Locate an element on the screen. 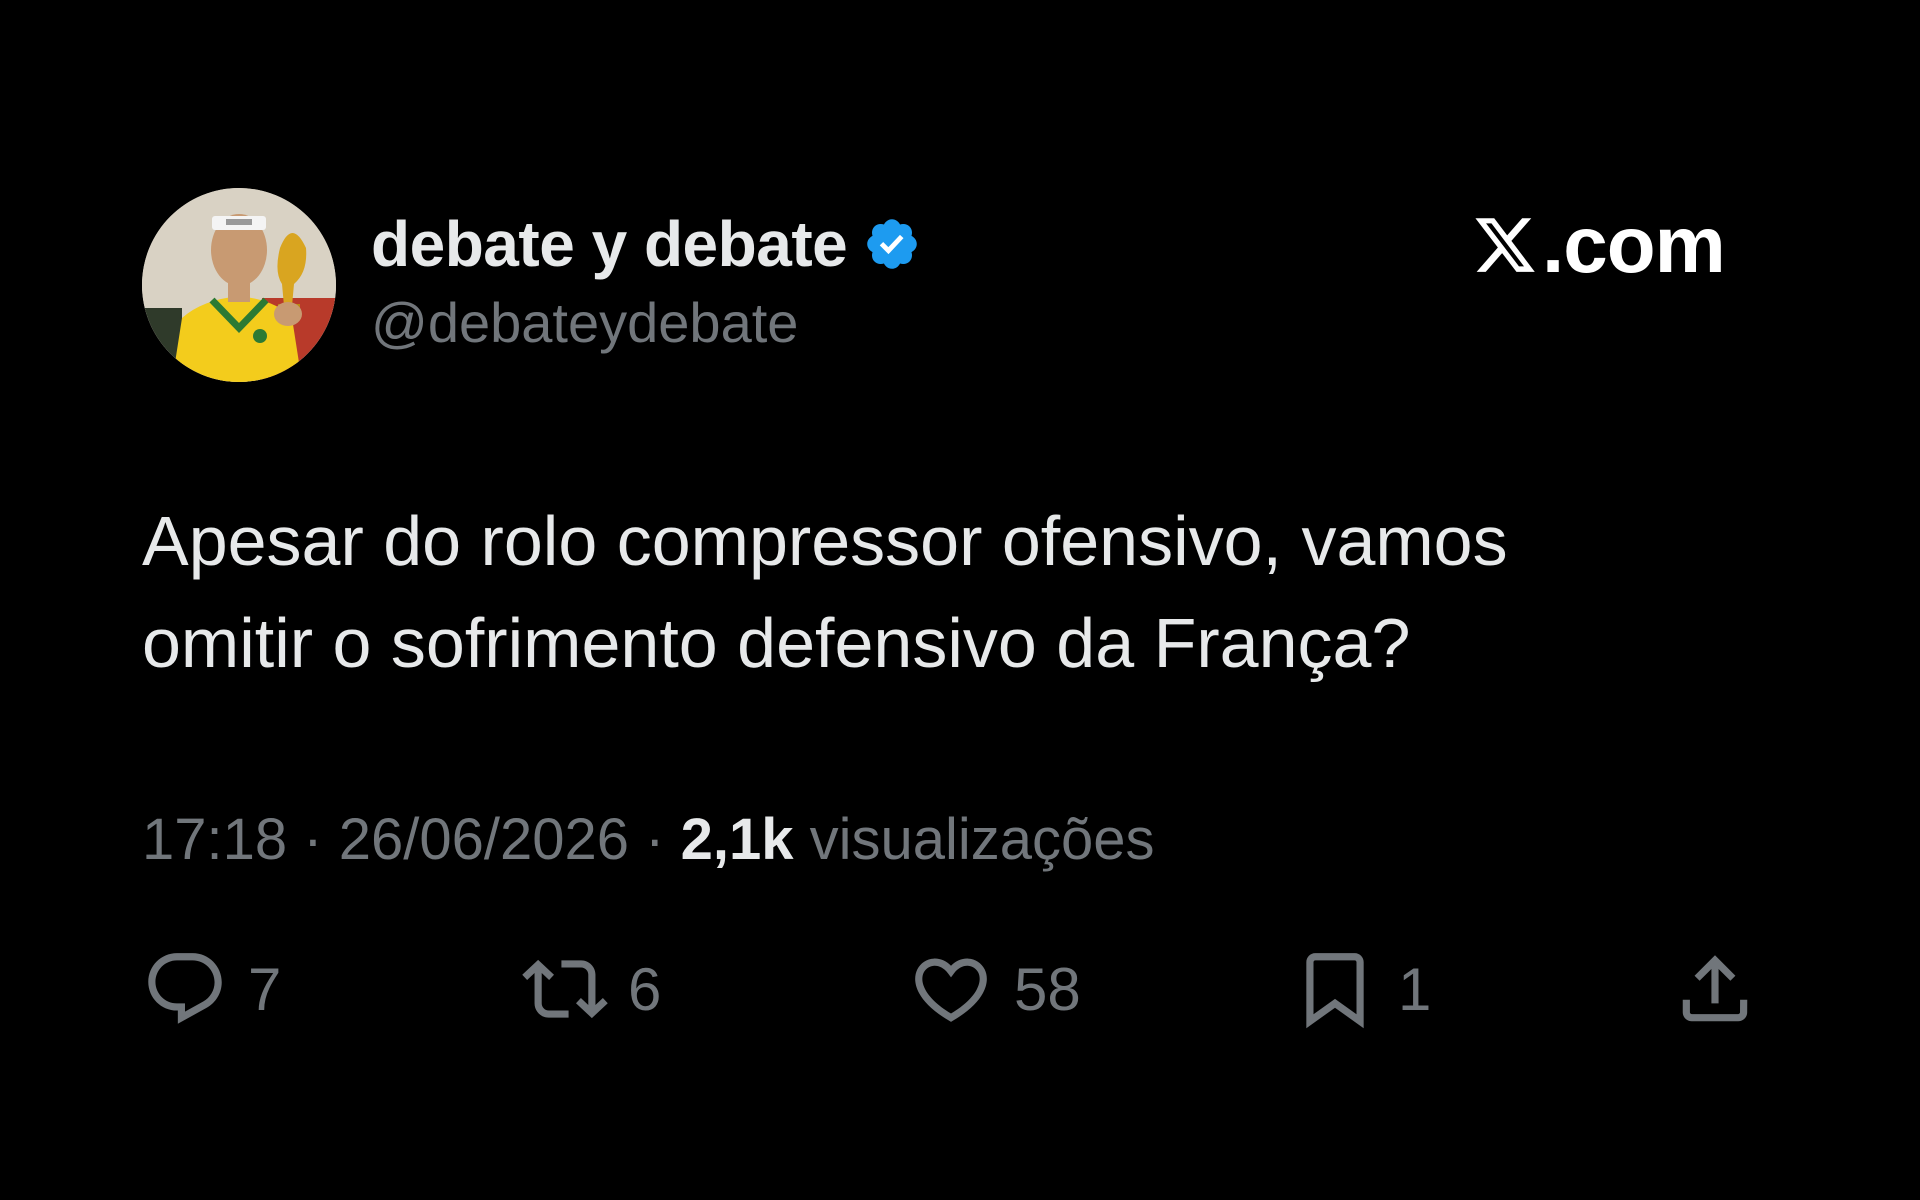 This screenshot has width=1920, height=1200. reply-button: 7 is located at coordinates (211, 989).